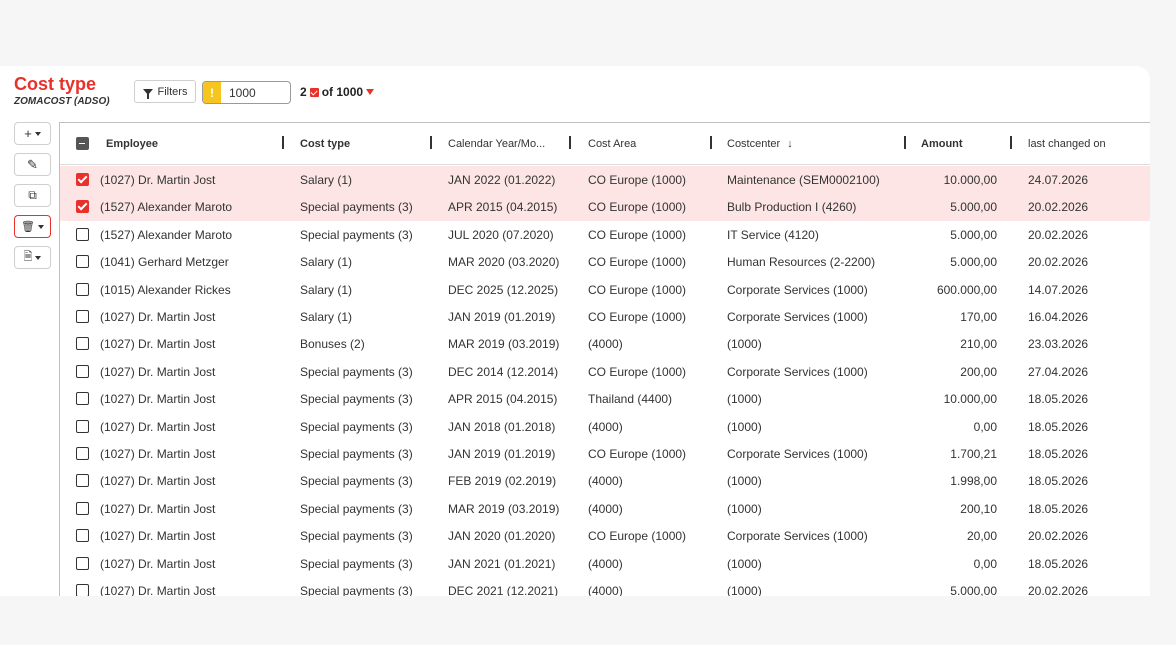 Image resolution: width=1176 pixels, height=645 pixels. I want to click on cell-costcenter: Human Resources (2-2200), so click(801, 262).